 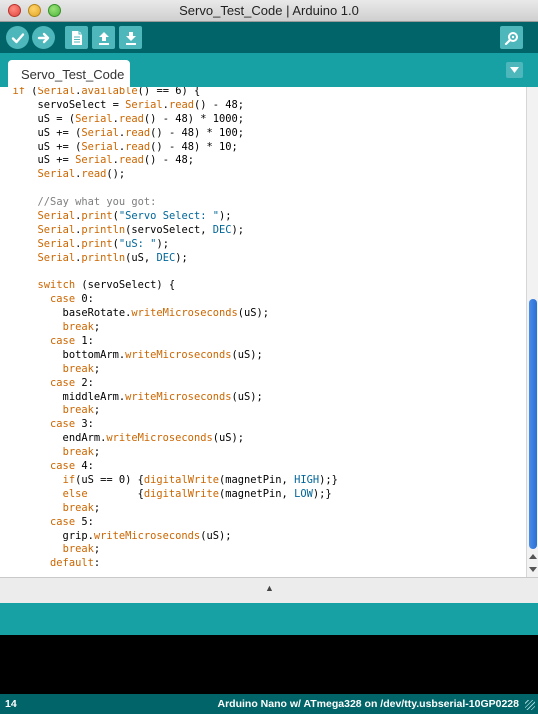 What do you see at coordinates (169, 384) in the screenshot?
I see `code-line: case 2:` at bounding box center [169, 384].